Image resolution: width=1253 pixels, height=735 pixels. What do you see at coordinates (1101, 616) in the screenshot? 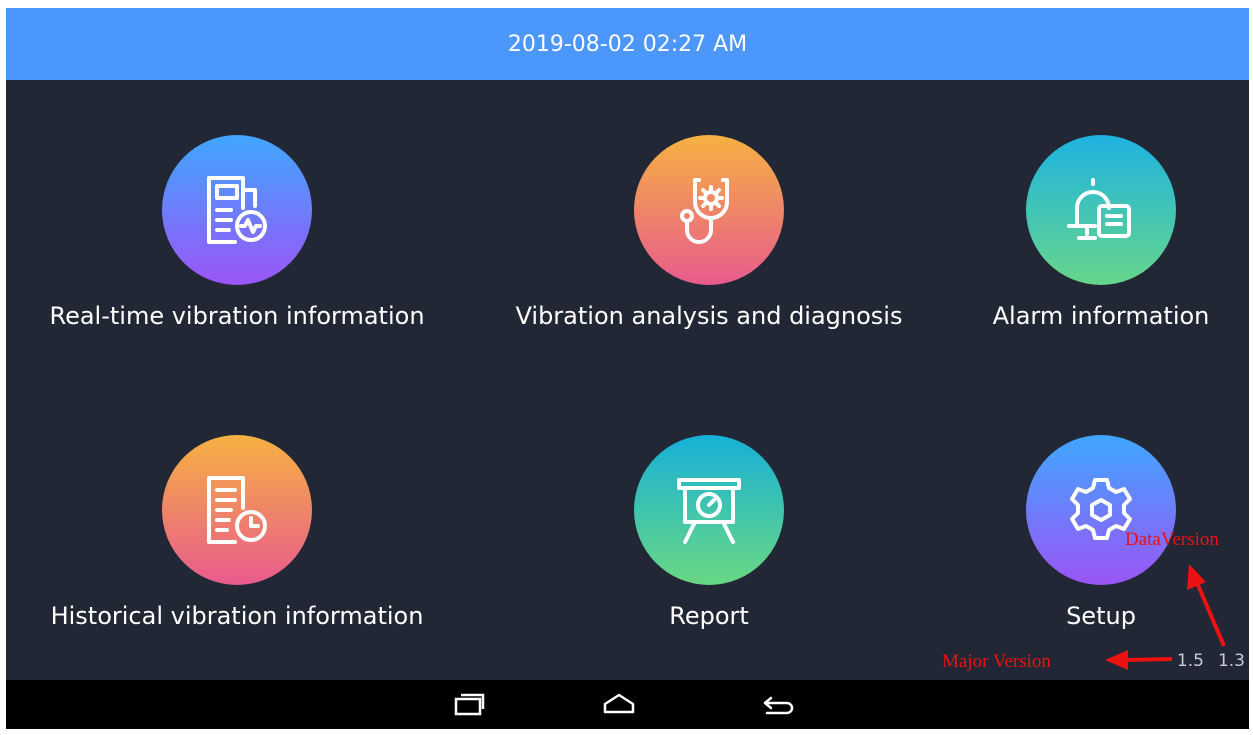
I see `menu-label-setup: Setup` at bounding box center [1101, 616].